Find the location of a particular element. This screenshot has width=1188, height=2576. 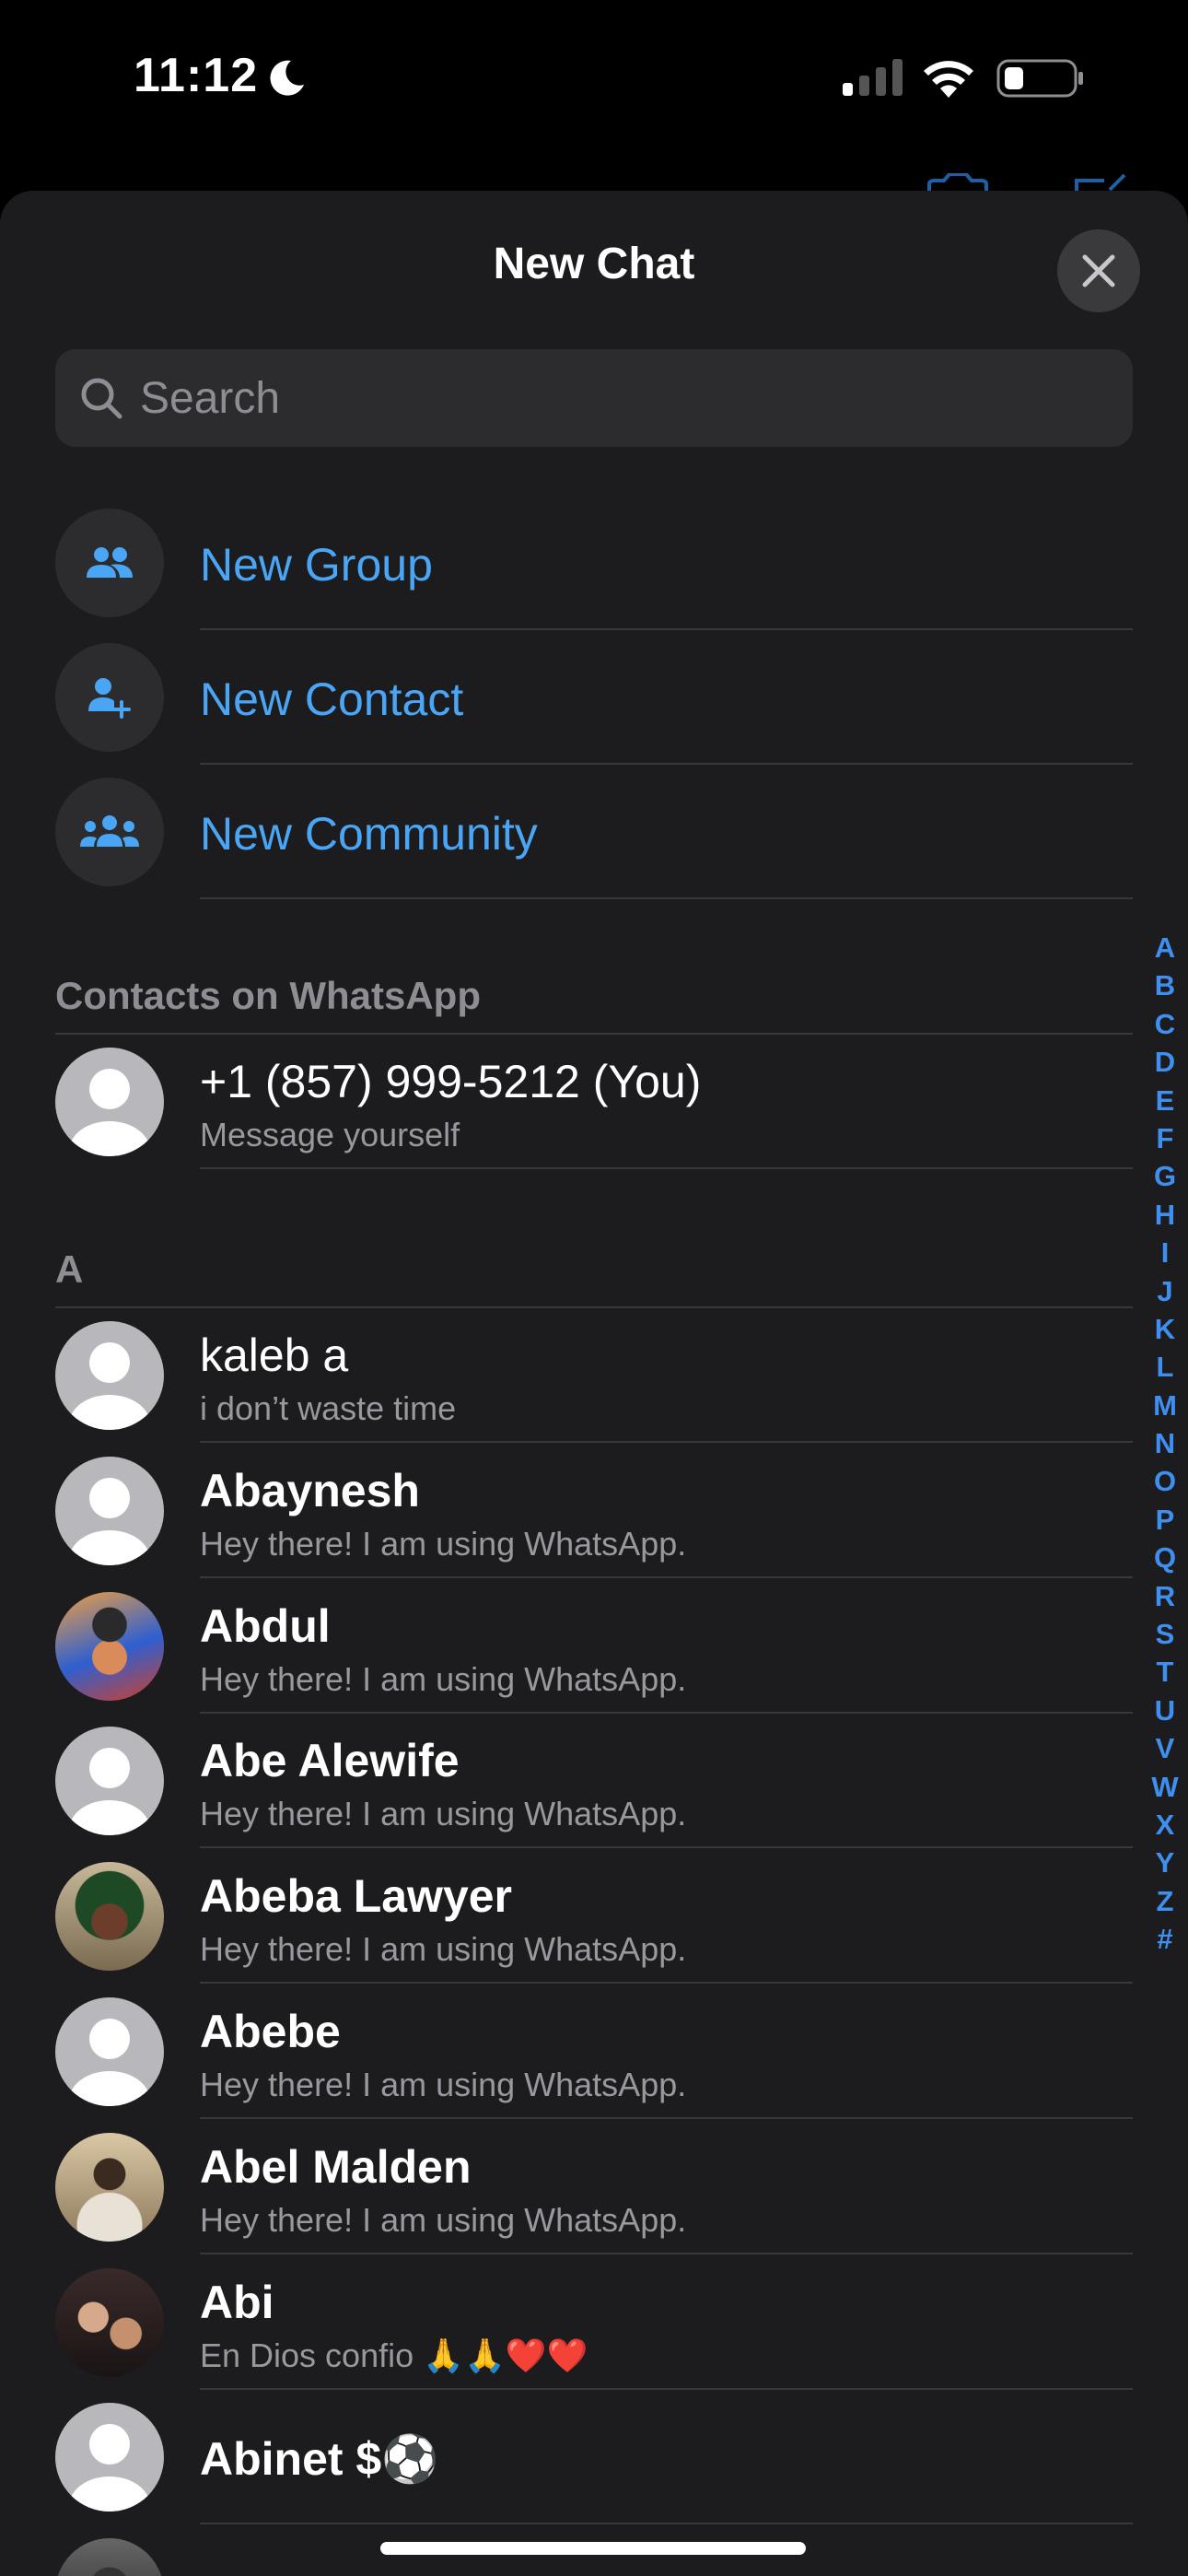

index-letter: C is located at coordinates (1165, 1024).